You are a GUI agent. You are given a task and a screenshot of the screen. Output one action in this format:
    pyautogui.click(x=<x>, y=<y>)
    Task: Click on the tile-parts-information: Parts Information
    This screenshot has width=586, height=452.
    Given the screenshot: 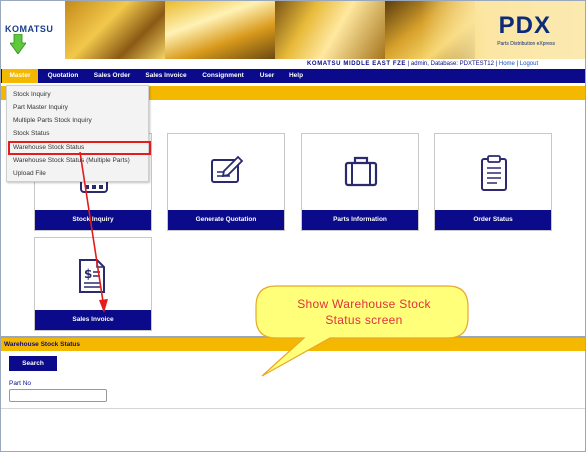 What is the action you would take?
    pyautogui.click(x=360, y=182)
    